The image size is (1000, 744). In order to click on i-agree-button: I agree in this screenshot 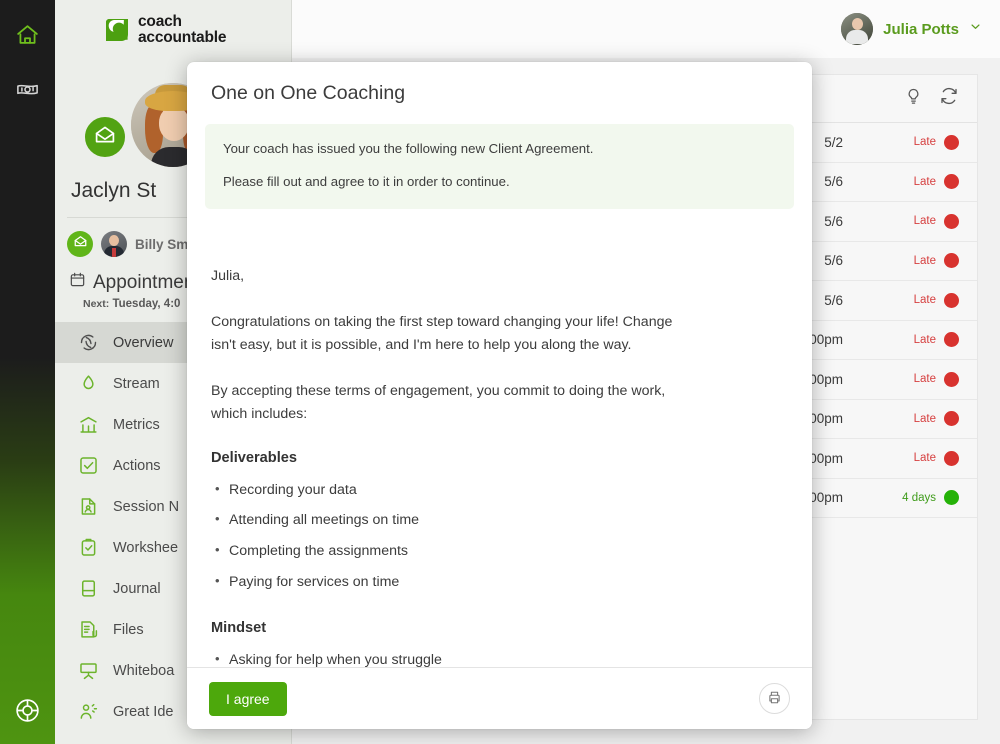, I will do `click(248, 698)`.